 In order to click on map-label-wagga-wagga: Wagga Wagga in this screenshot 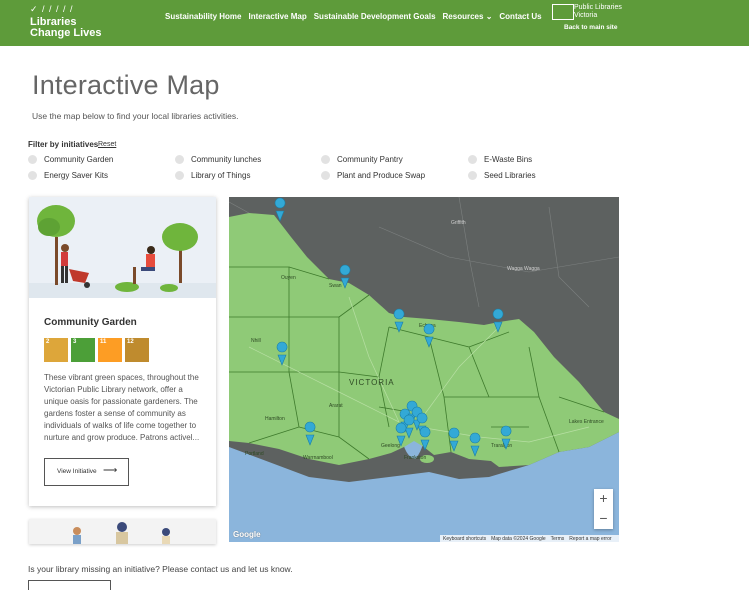, I will do `click(523, 269)`.